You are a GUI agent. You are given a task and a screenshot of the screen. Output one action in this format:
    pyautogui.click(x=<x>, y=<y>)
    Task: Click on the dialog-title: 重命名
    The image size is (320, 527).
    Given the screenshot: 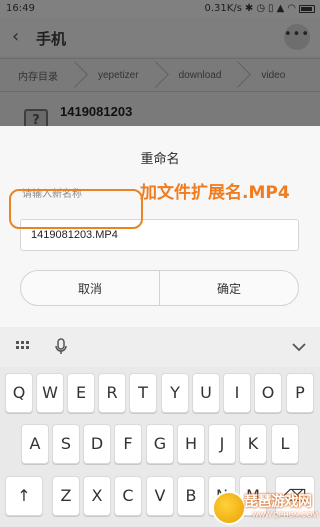 What is the action you would take?
    pyautogui.click(x=160, y=159)
    